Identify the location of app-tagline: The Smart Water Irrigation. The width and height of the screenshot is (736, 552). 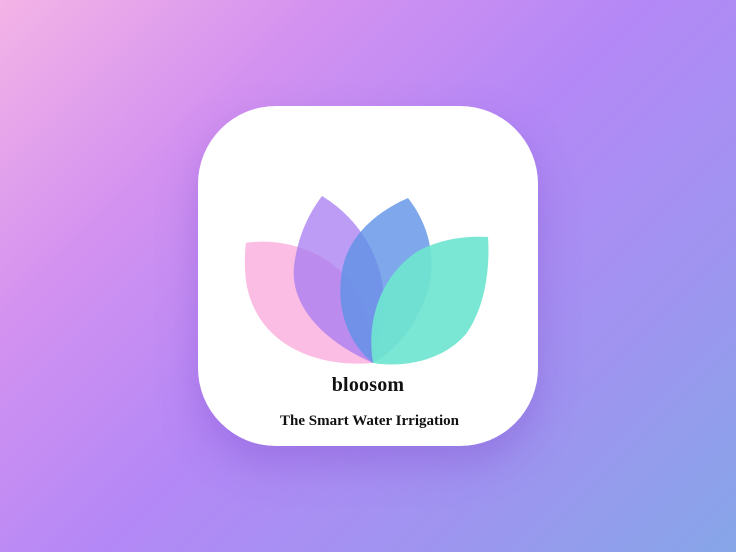
(369, 421).